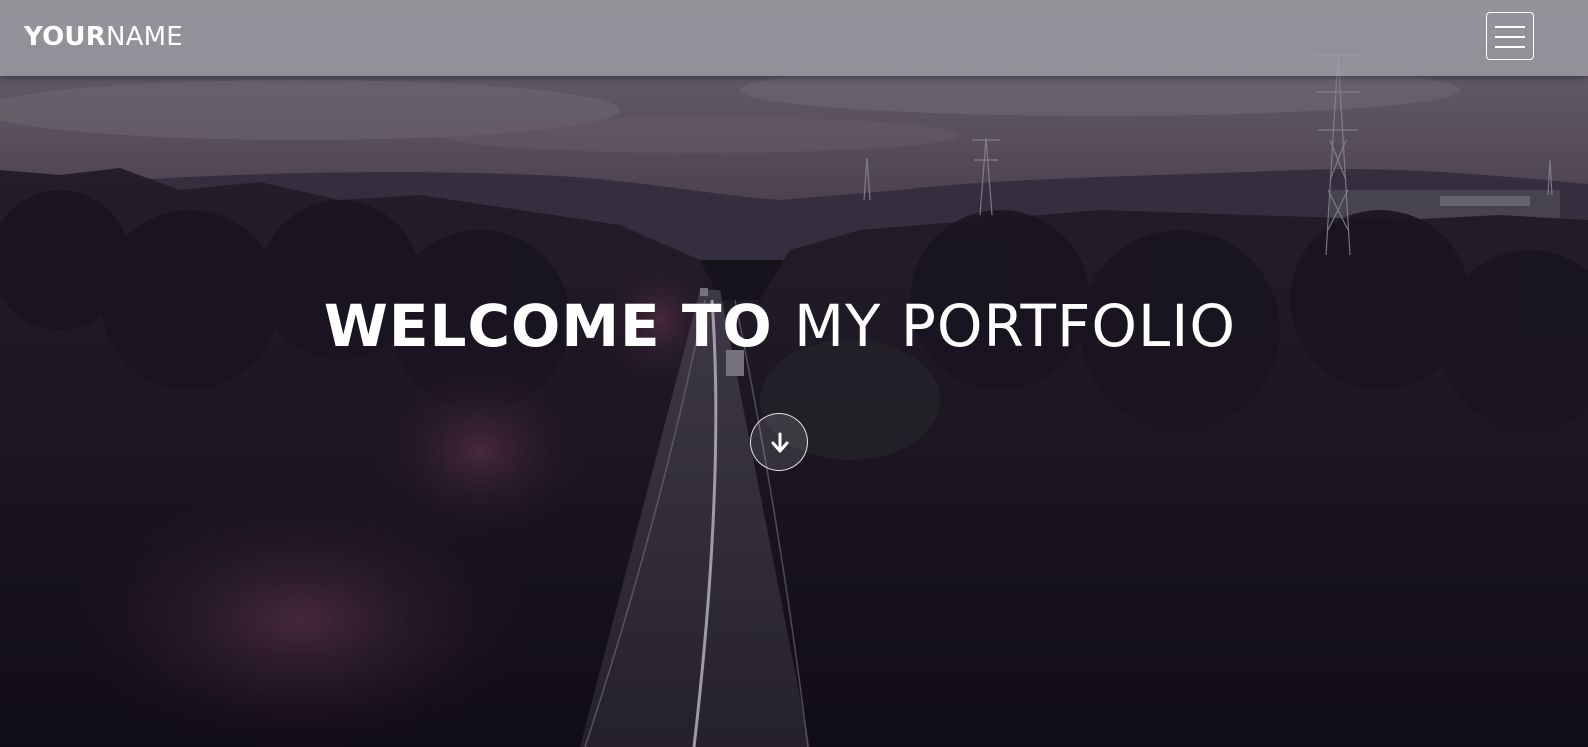 Image resolution: width=1588 pixels, height=747 pixels. I want to click on brand-bold-text: YOUR, so click(65, 37).